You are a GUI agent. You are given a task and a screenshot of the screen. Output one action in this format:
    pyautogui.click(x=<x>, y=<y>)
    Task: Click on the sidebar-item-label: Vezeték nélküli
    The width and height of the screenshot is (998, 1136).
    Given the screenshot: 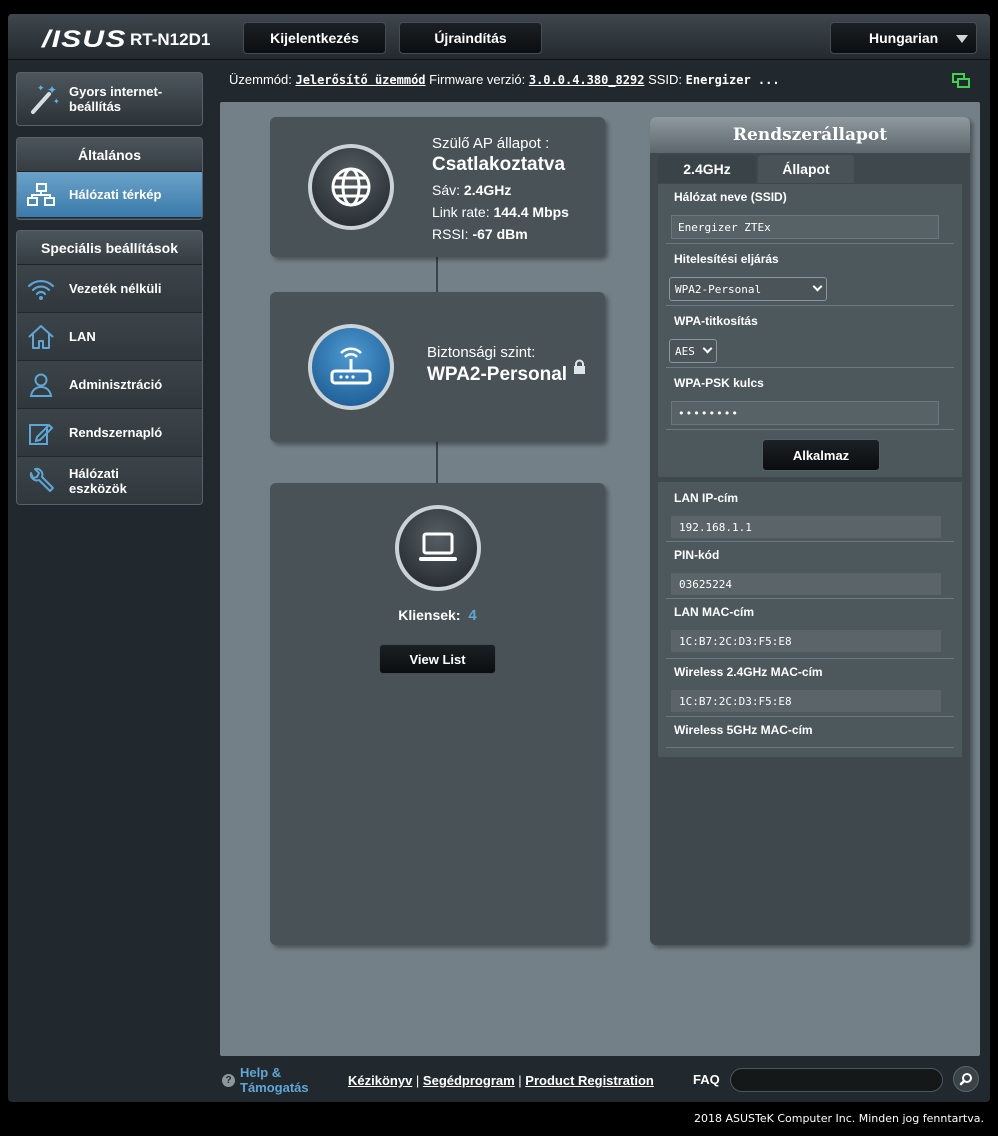 What is the action you would take?
    pyautogui.click(x=115, y=288)
    